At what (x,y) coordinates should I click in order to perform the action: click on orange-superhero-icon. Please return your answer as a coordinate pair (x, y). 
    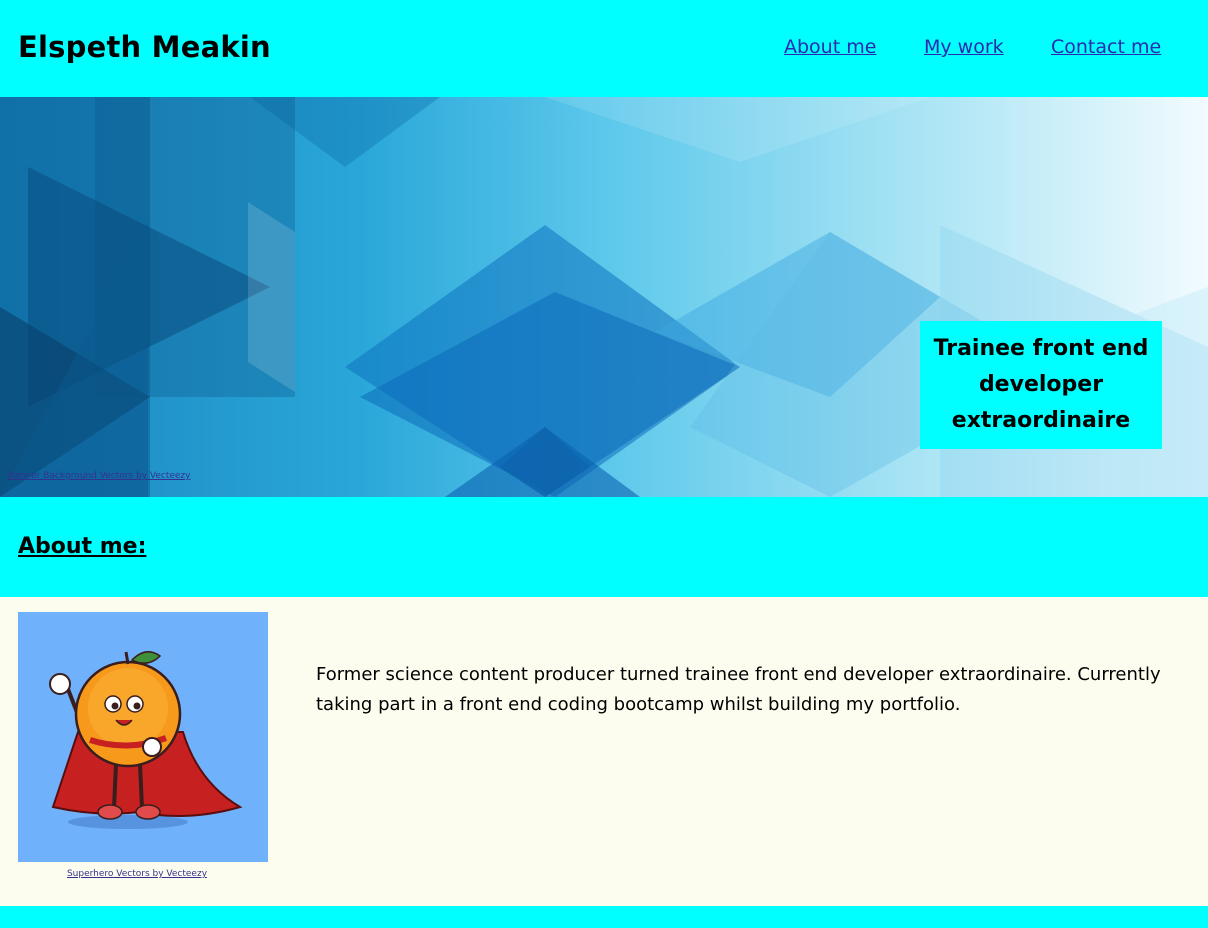
    Looking at the image, I should click on (146, 740).